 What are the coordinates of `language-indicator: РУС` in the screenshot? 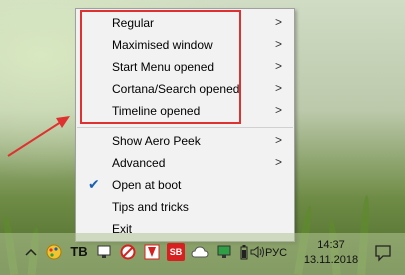 It's located at (276, 253).